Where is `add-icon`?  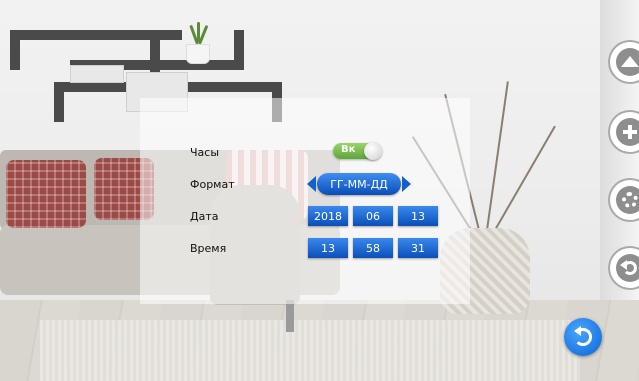
add-icon is located at coordinates (627, 132).